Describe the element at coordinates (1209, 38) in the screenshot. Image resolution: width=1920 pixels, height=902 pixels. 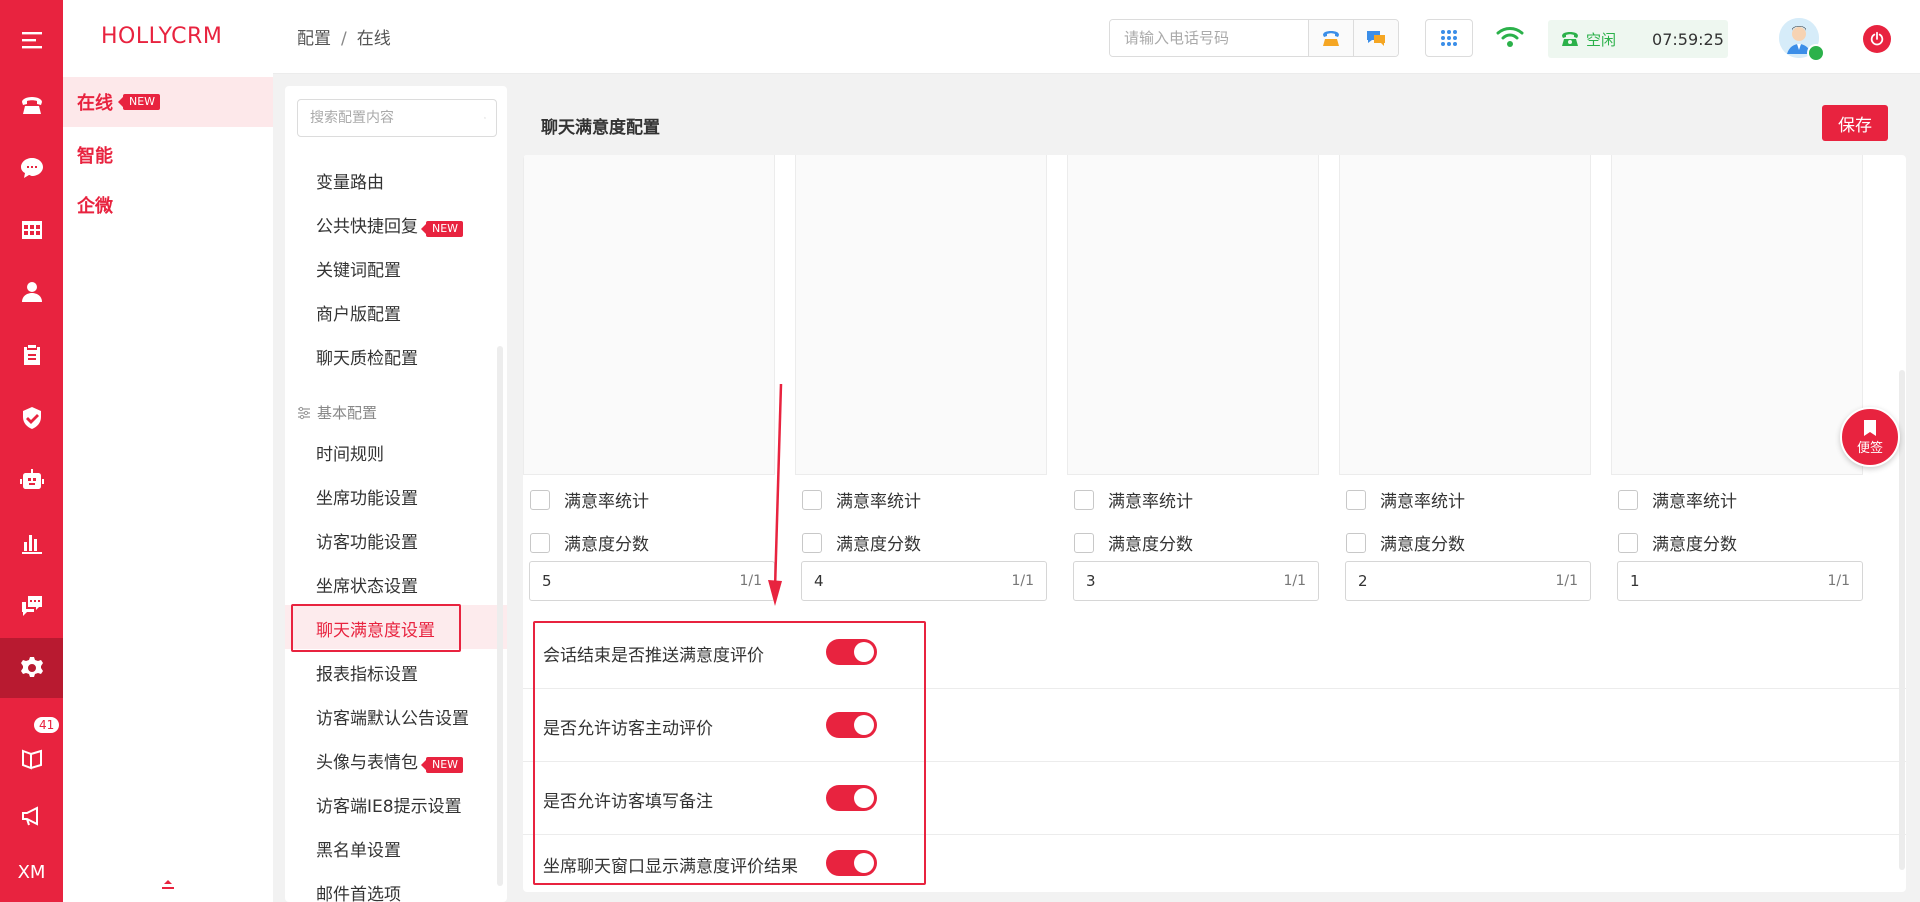
I see `phone-input` at that location.